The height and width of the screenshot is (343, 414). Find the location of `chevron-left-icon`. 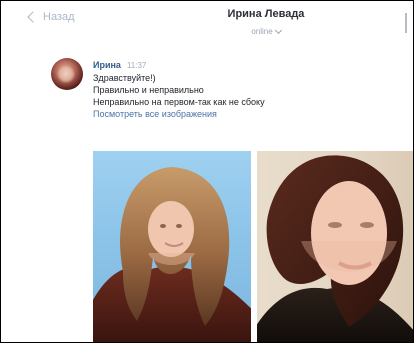

chevron-left-icon is located at coordinates (33, 17).